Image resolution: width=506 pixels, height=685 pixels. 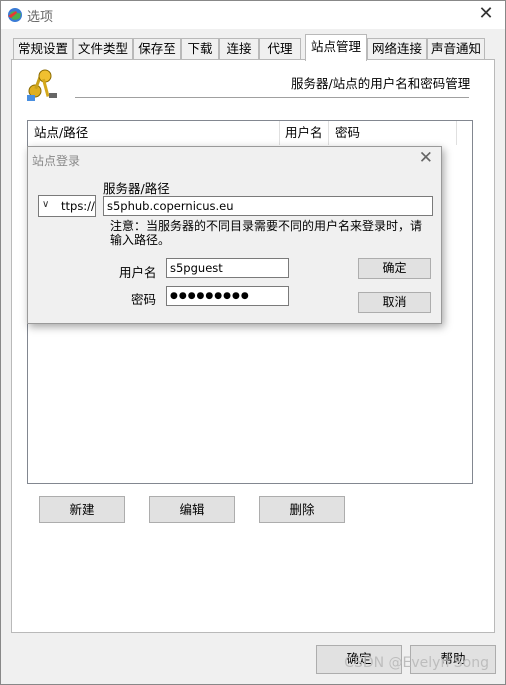 What do you see at coordinates (336, 47) in the screenshot?
I see `tab-site-management: 站点管理` at bounding box center [336, 47].